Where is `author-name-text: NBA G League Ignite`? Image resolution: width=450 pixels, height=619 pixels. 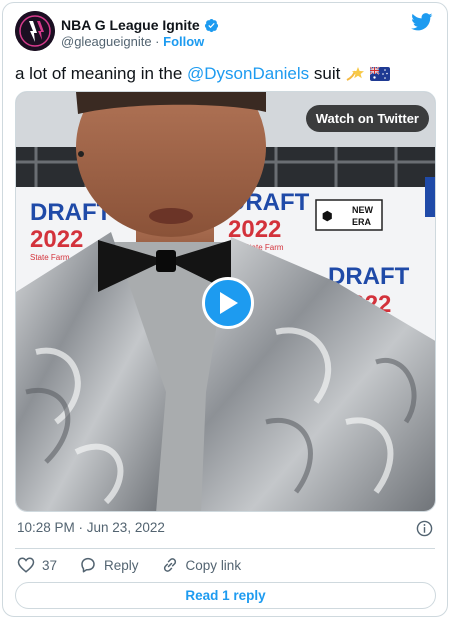 author-name-text: NBA G League Ignite is located at coordinates (130, 25).